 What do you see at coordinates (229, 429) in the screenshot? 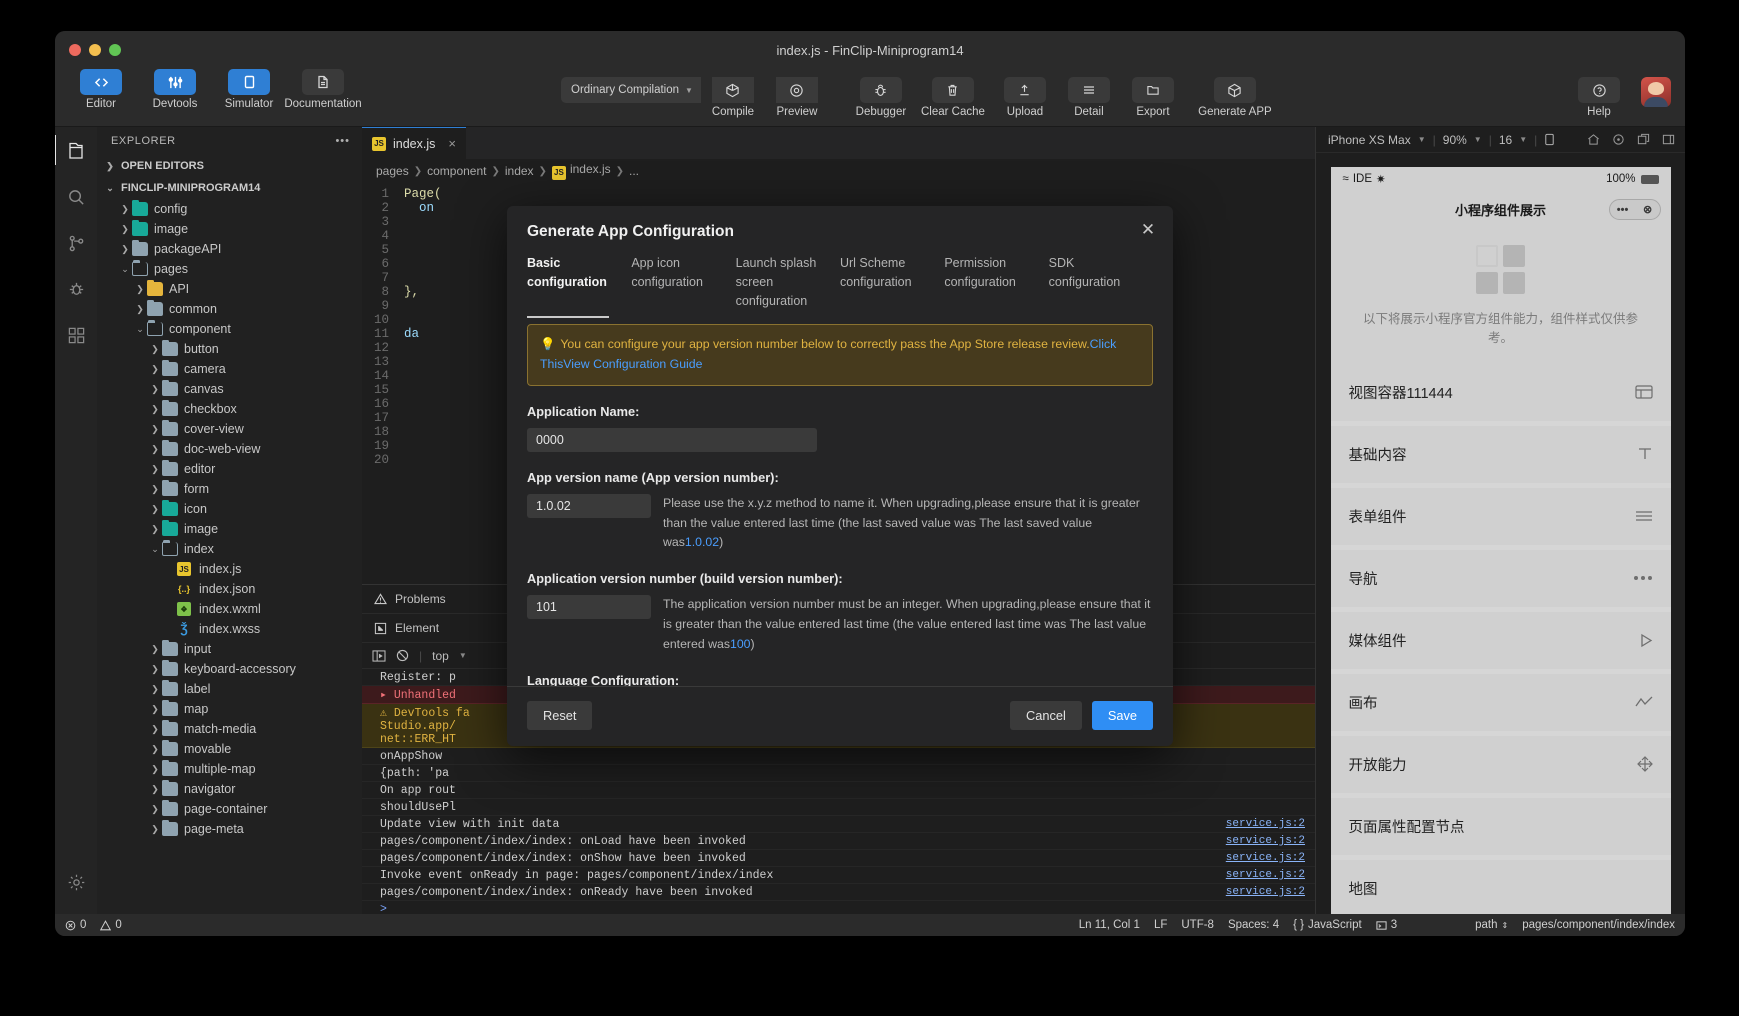
I see `tree-item: ❯ cover-view` at bounding box center [229, 429].